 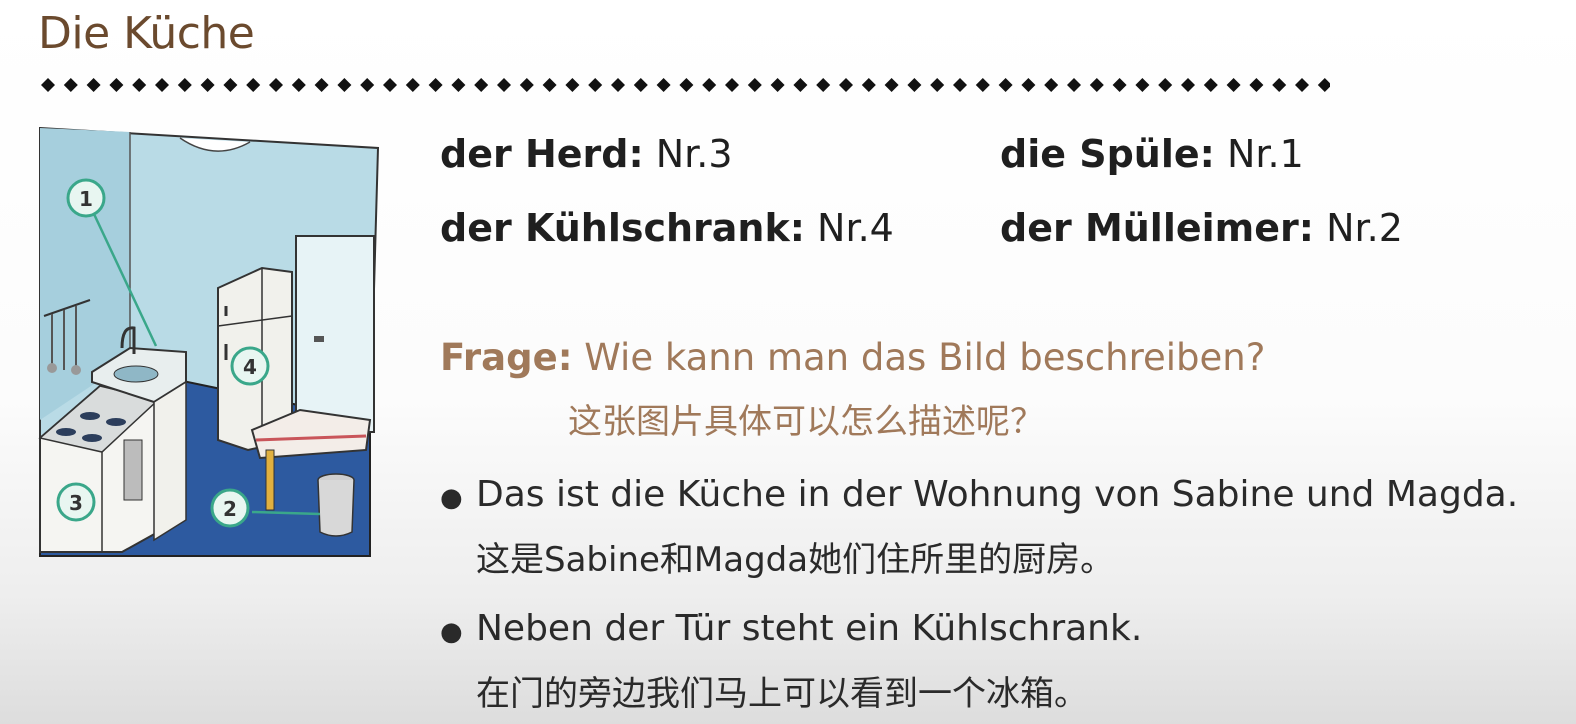 What do you see at coordinates (335, 334) in the screenshot?
I see `door-icon` at bounding box center [335, 334].